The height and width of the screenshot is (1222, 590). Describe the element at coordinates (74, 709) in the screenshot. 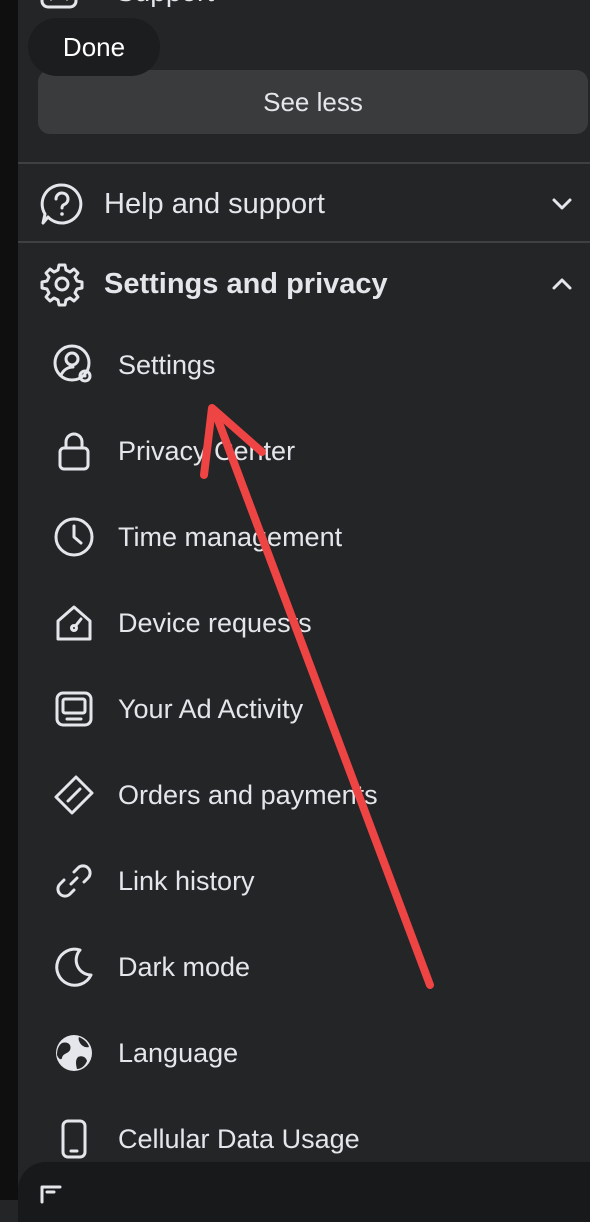

I see `monitor-icon` at that location.